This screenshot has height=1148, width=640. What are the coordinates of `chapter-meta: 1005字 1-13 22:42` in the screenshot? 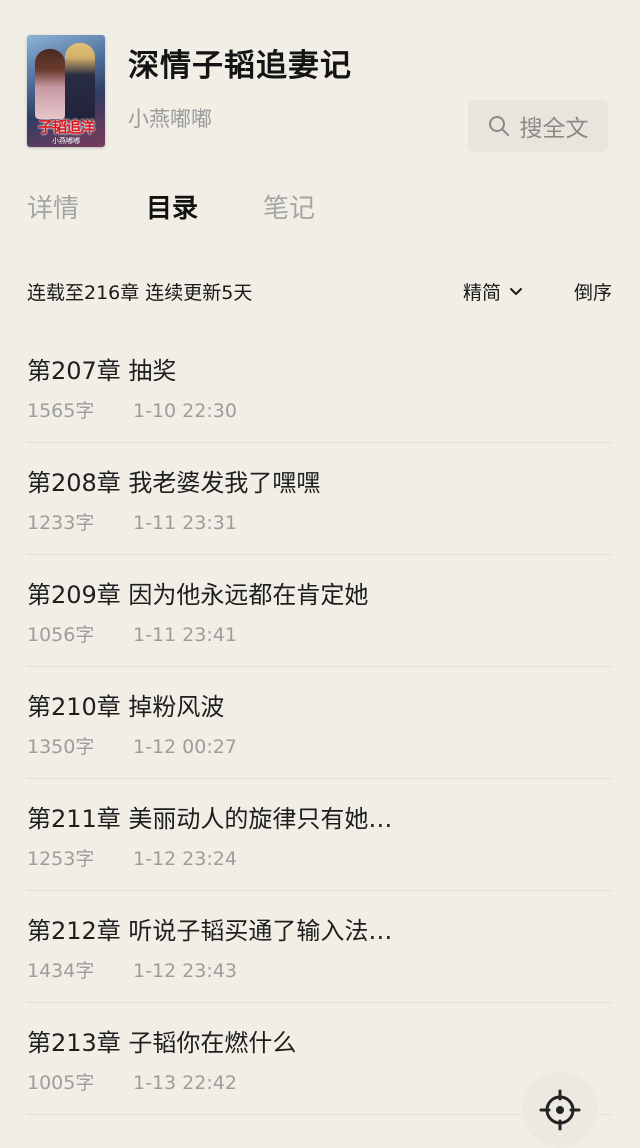 It's located at (132, 1081).